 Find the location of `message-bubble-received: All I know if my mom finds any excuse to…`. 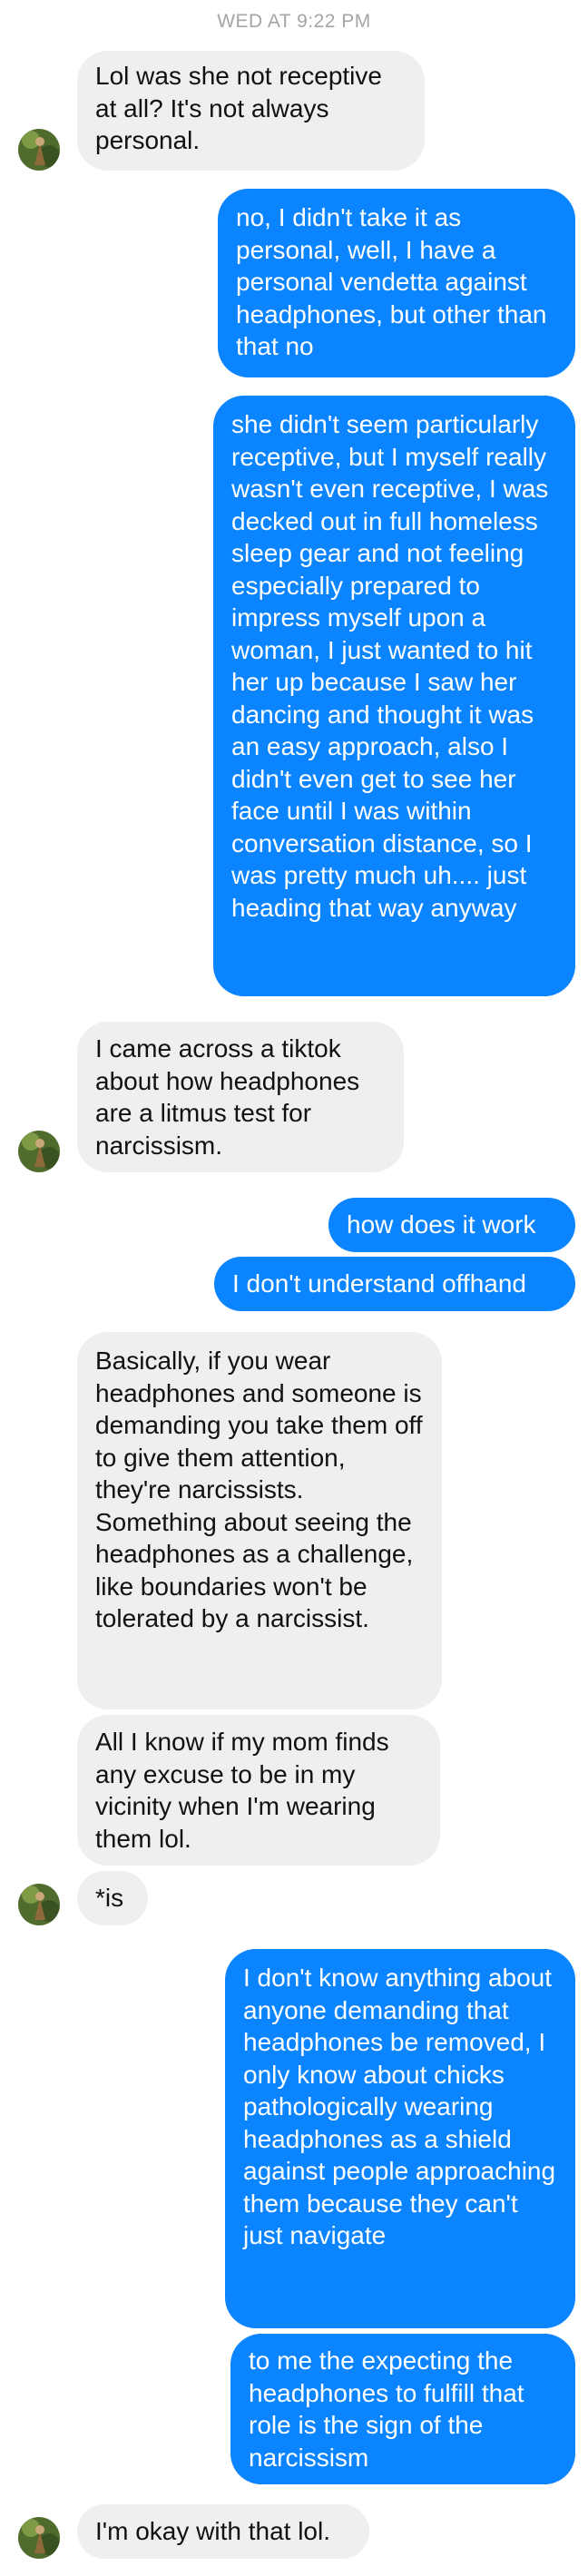

message-bubble-received: All I know if my mom finds any excuse to… is located at coordinates (258, 1790).